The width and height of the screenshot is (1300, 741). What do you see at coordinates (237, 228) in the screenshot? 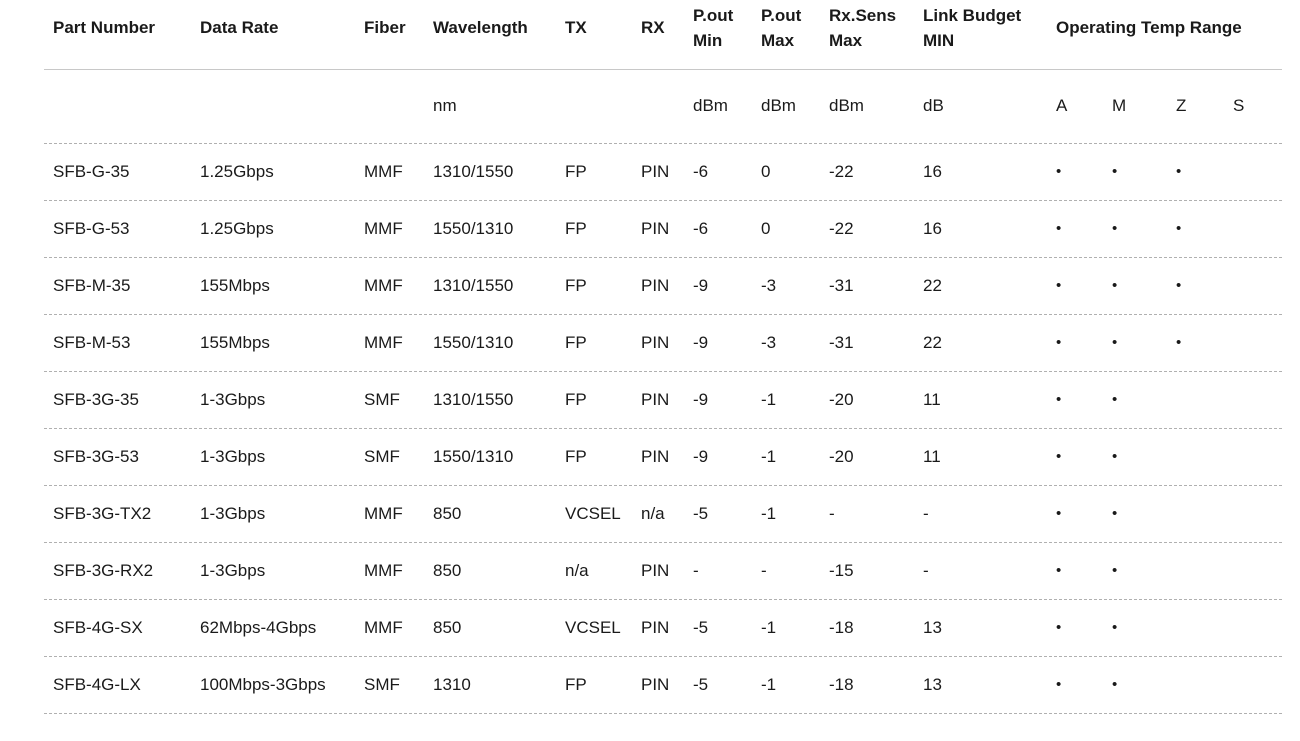
I see `cell-data-rate: 1.25Gbps` at bounding box center [237, 228].